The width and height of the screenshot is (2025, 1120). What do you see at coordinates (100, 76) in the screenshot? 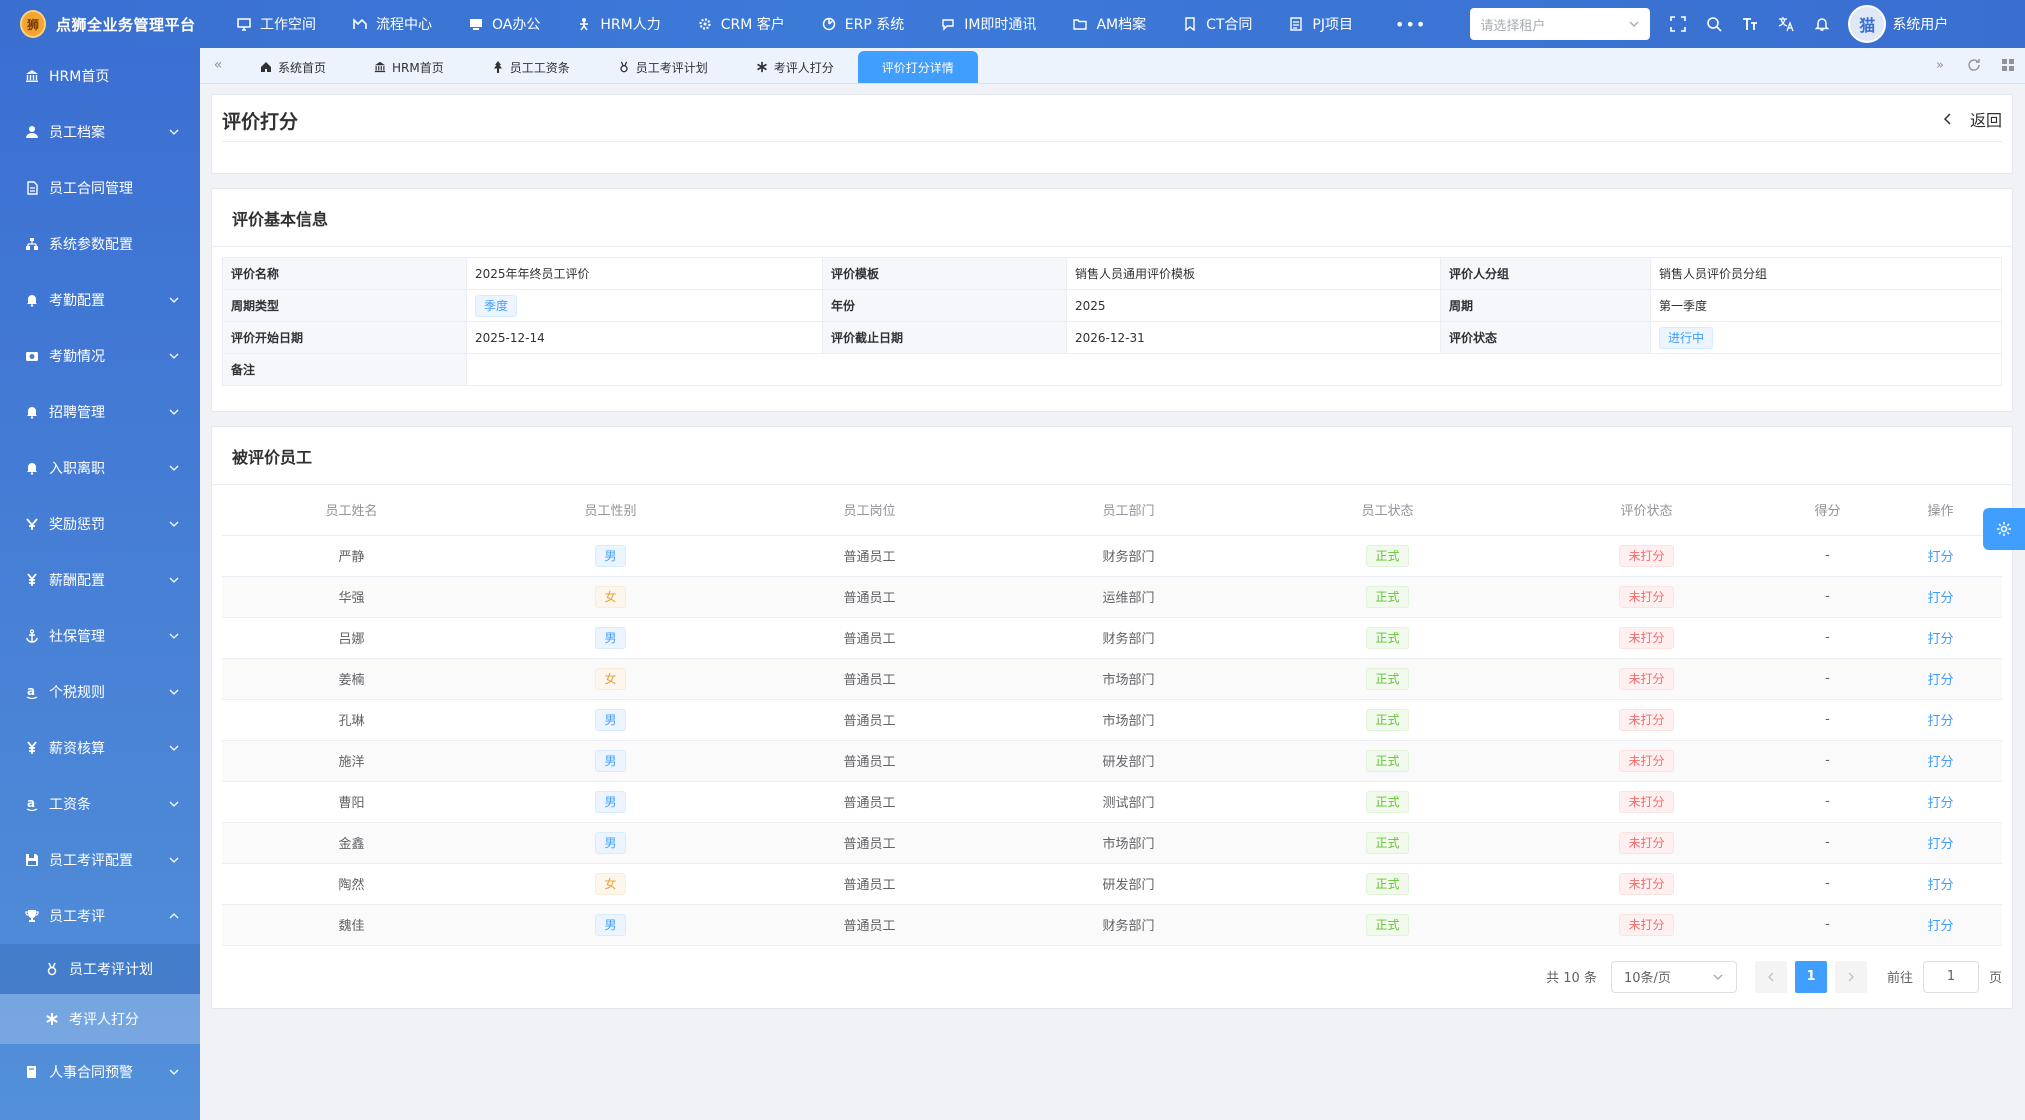
I see `sidebar-item-0: HRM首页` at bounding box center [100, 76].